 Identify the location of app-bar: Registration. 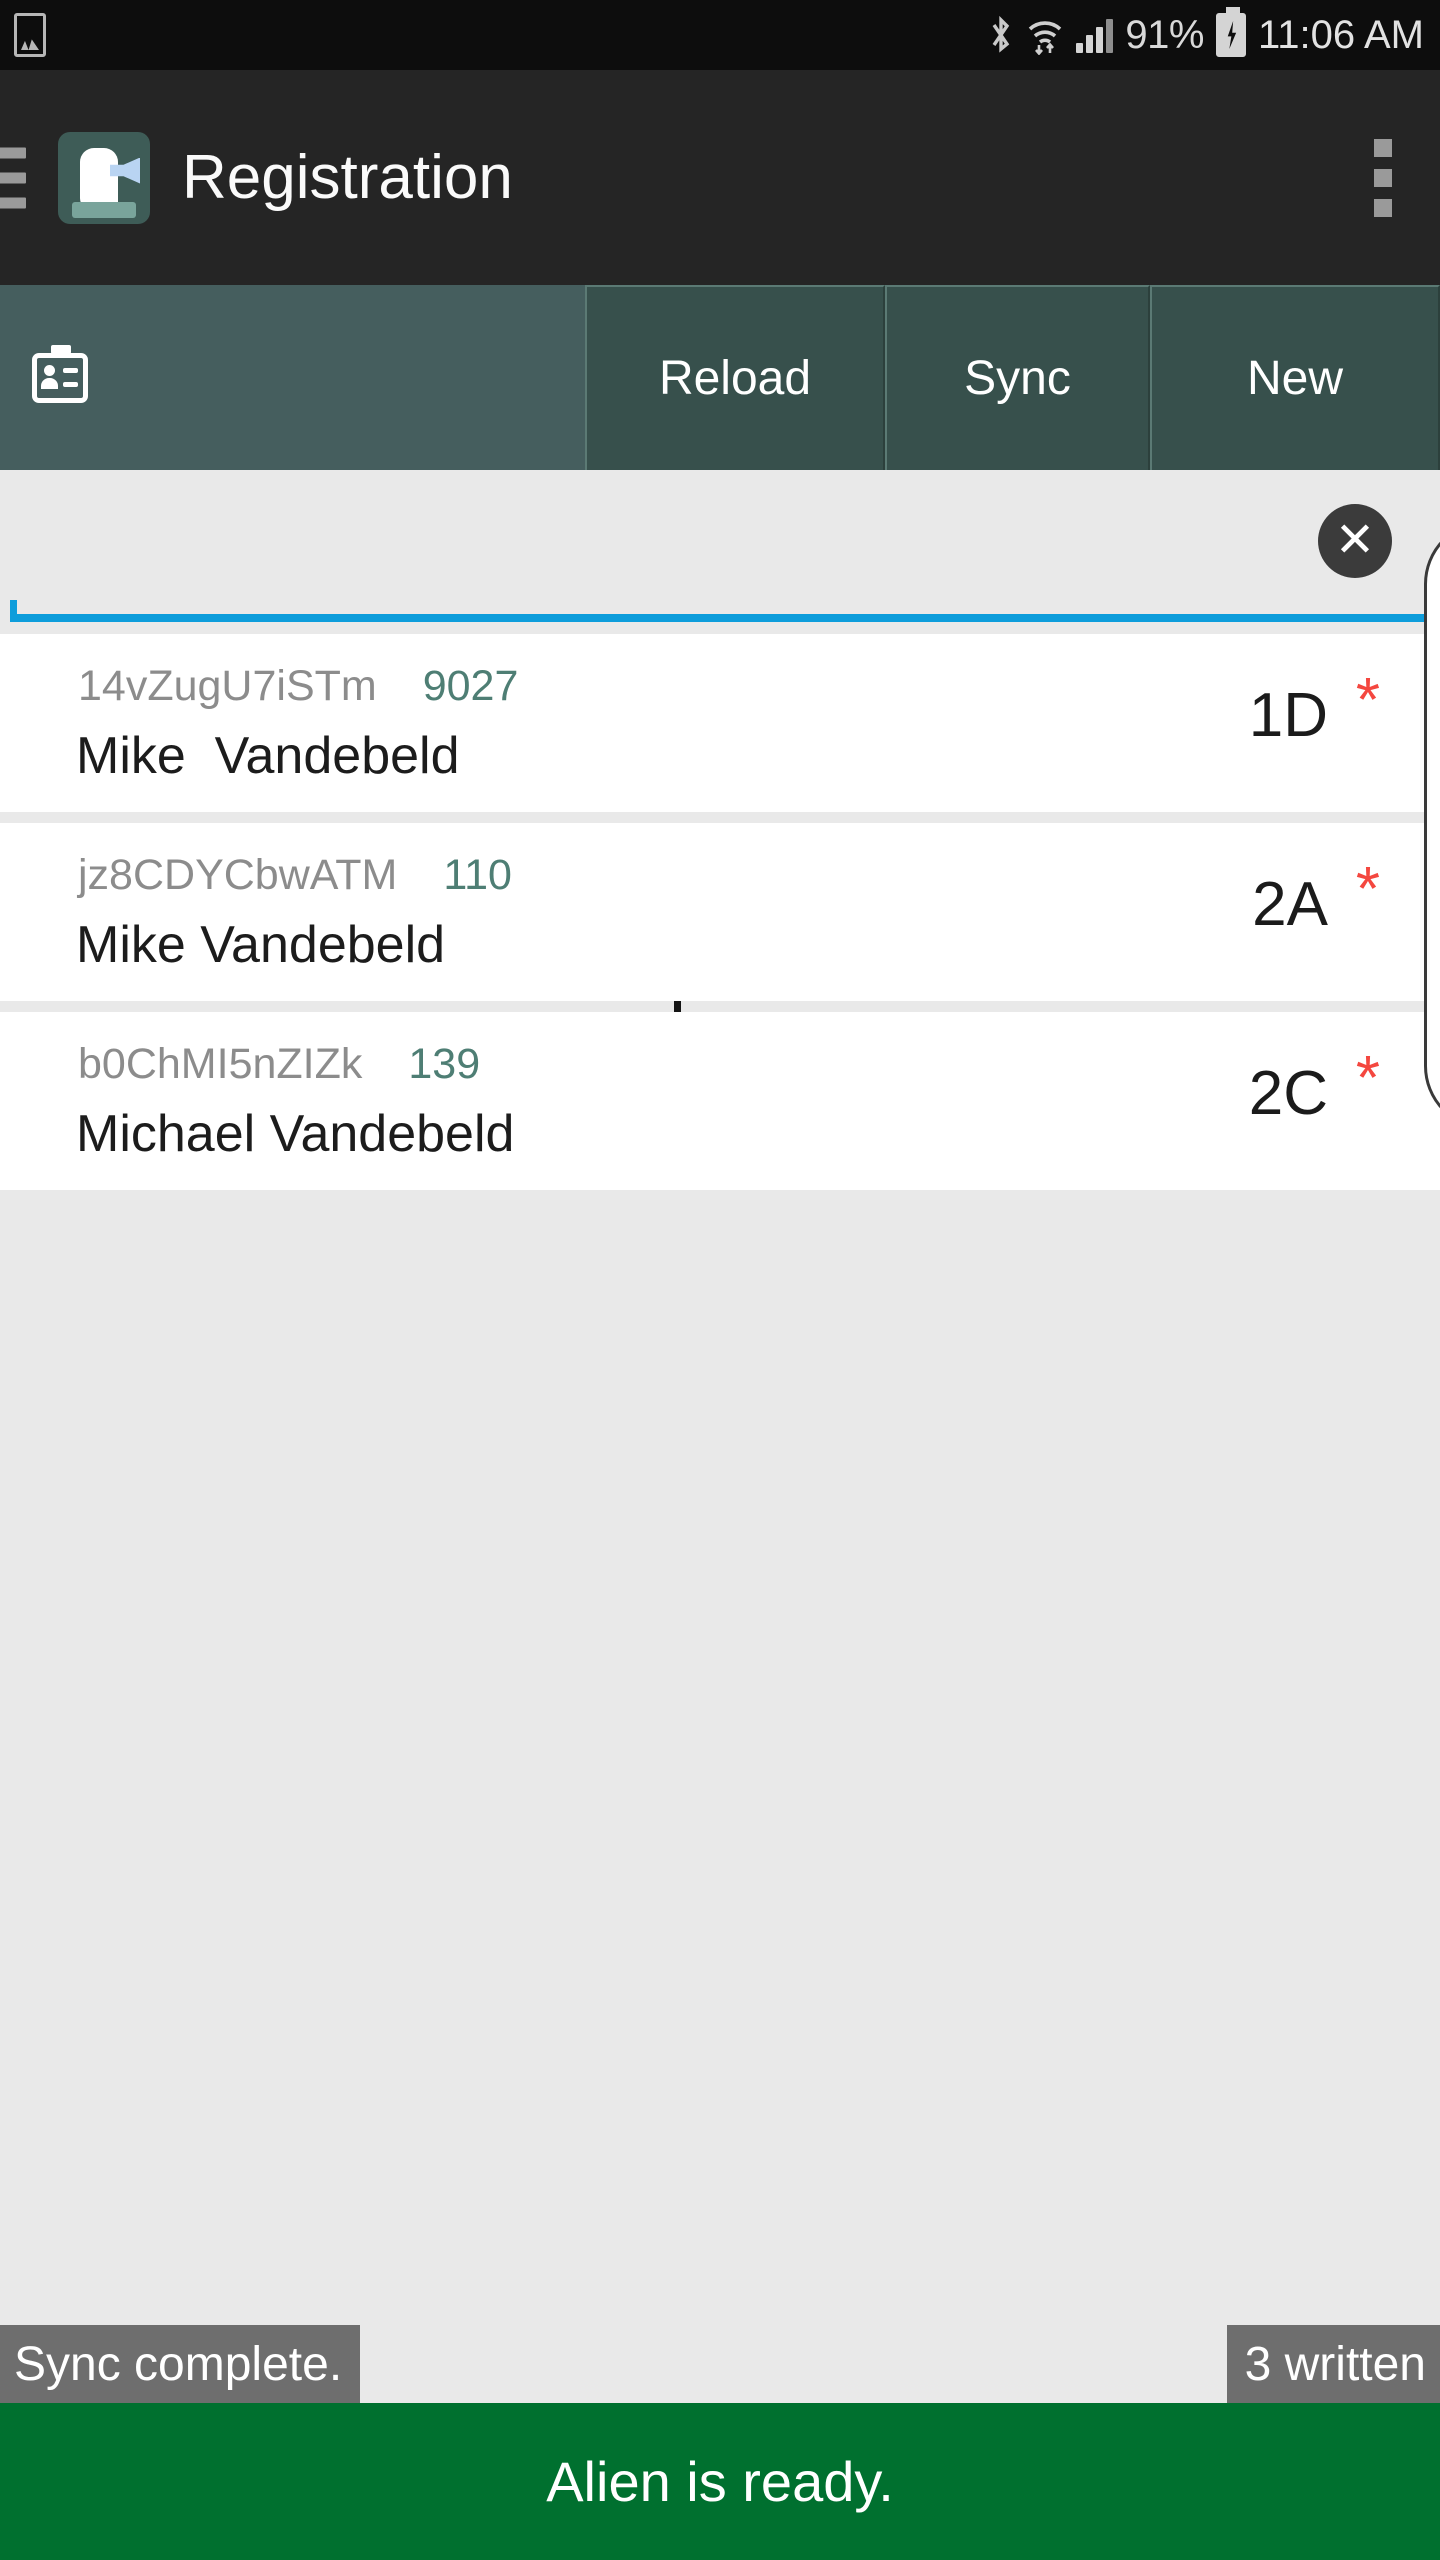
(720, 177).